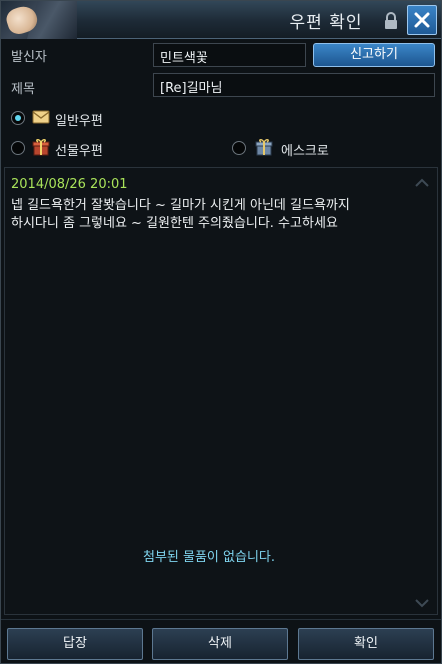  What do you see at coordinates (374, 55) in the screenshot?
I see `report-button: 신고하기` at bounding box center [374, 55].